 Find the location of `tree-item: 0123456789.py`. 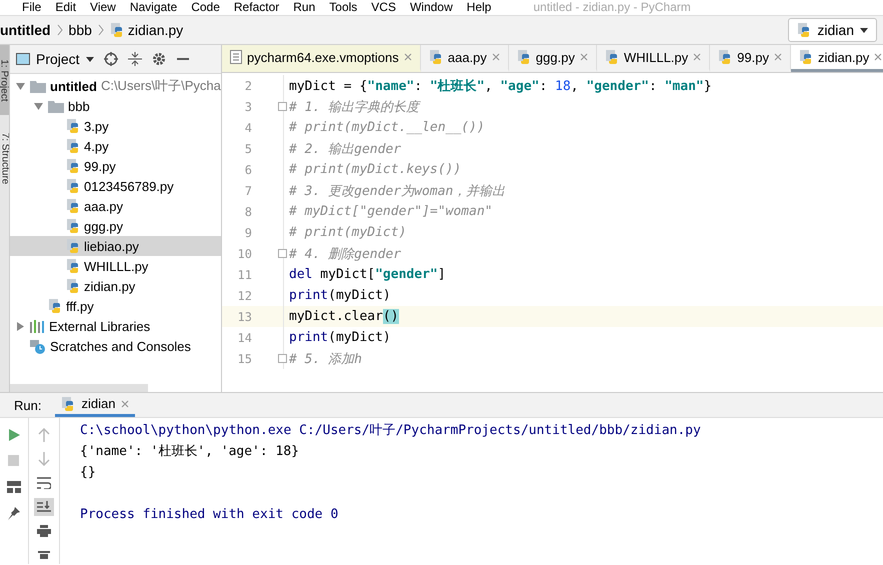

tree-item: 0123456789.py is located at coordinates (115, 186).